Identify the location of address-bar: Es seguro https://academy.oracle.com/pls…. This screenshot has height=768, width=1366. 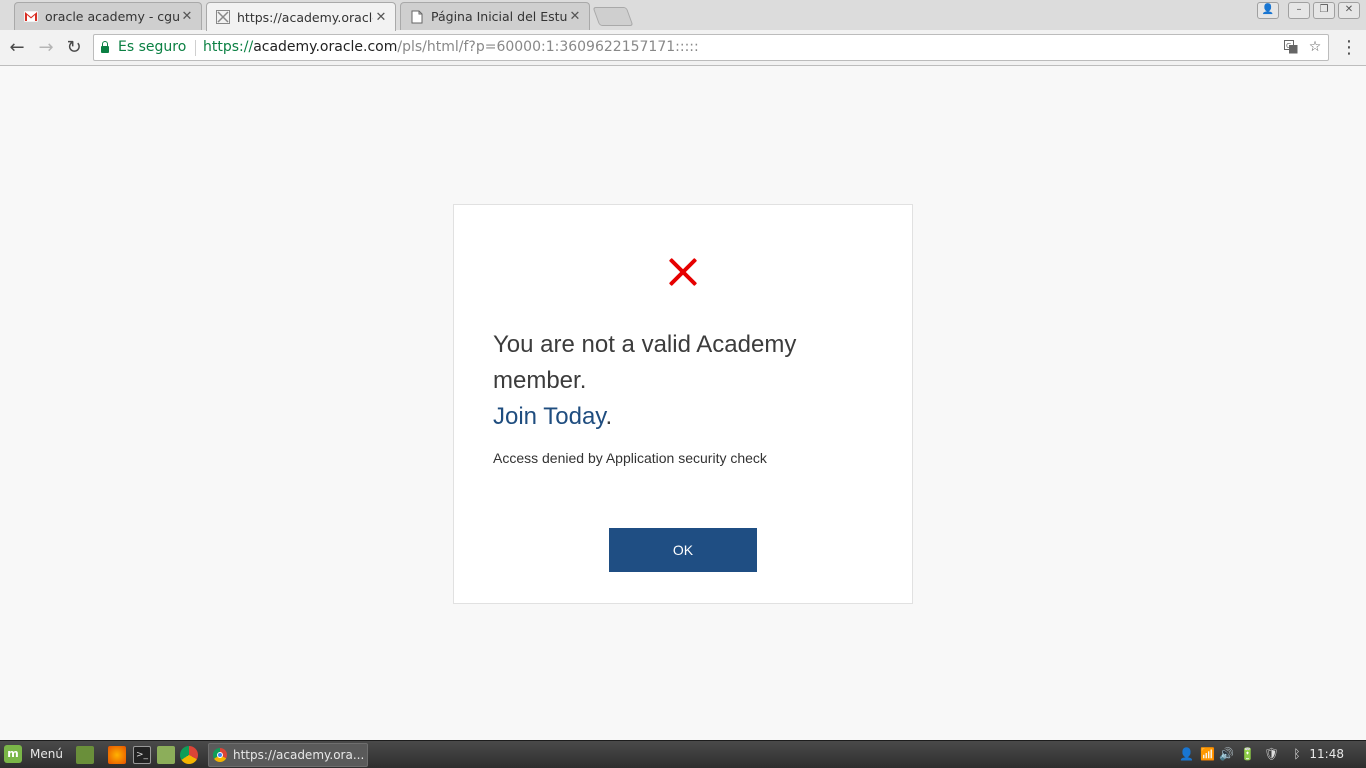
(711, 47).